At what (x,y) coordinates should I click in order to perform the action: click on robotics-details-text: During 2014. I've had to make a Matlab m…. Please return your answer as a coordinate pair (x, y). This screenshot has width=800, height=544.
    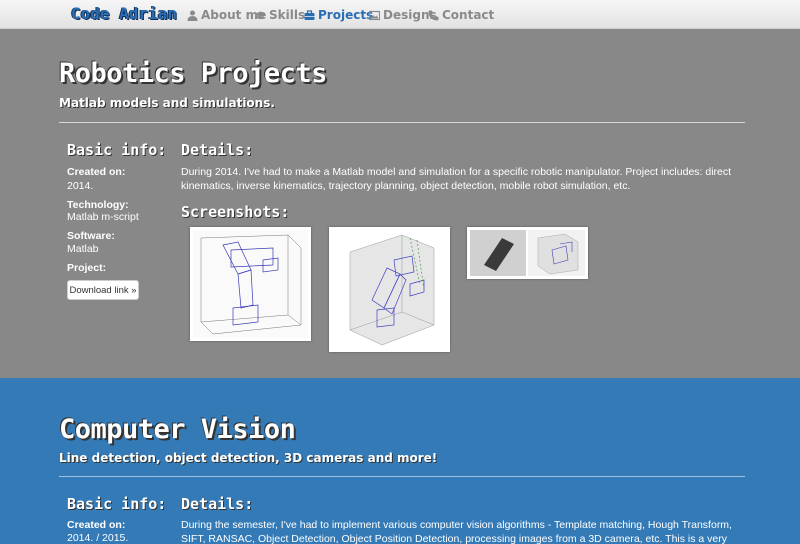
    Looking at the image, I should click on (456, 179).